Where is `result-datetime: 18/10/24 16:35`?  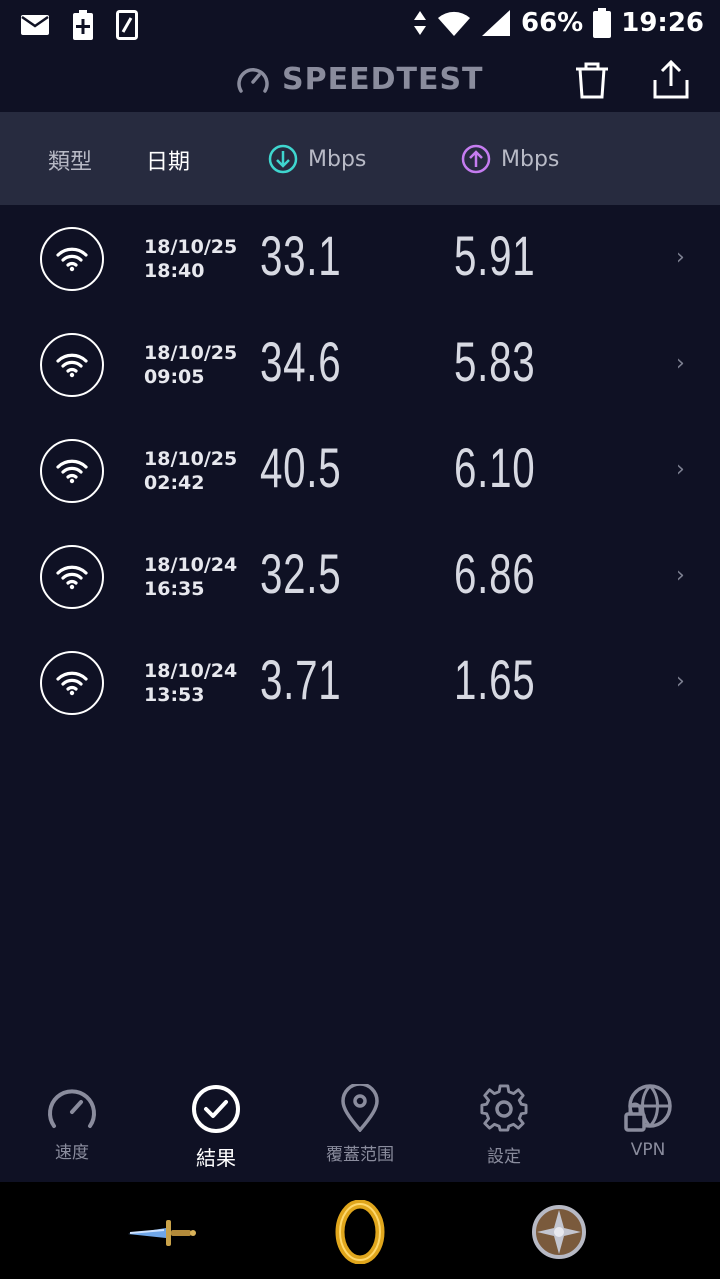 result-datetime: 18/10/24 16:35 is located at coordinates (190, 577).